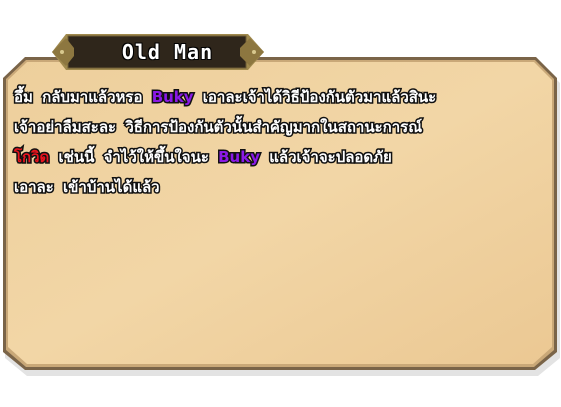 This screenshot has width=561, height=407. I want to click on dialog-text-segment: แล้วเจ้าจะปลอดภัย, so click(327, 157).